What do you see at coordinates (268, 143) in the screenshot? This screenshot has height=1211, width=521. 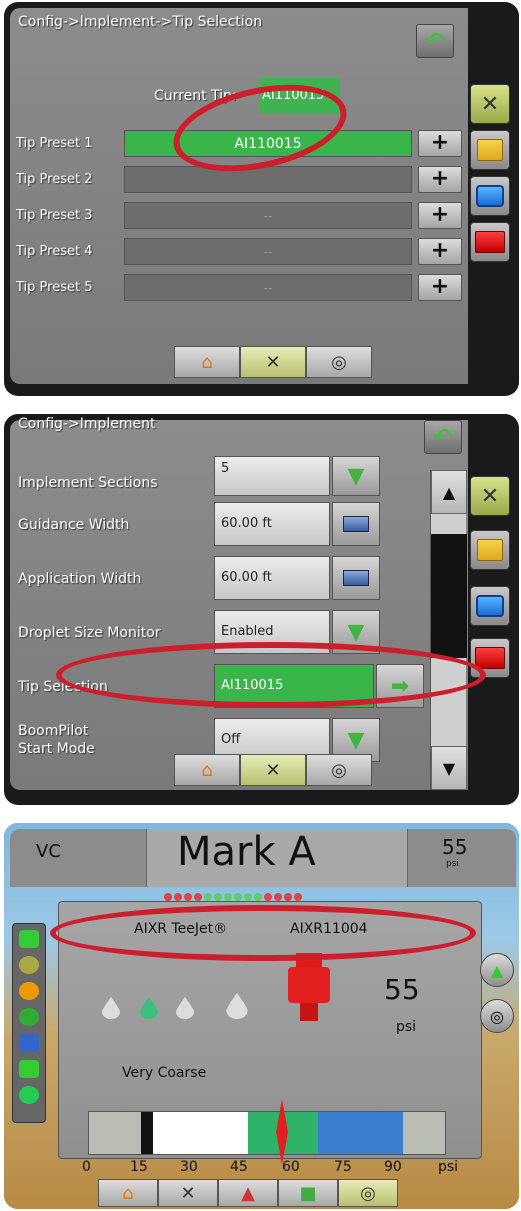 I see `tip-preset-field: AI110015` at bounding box center [268, 143].